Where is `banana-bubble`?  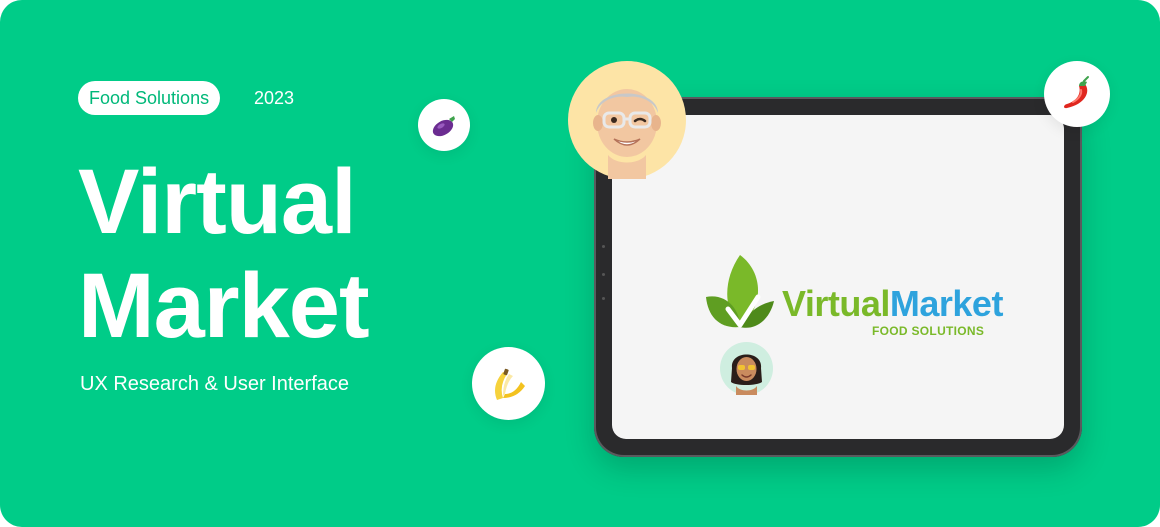
banana-bubble is located at coordinates (508, 383).